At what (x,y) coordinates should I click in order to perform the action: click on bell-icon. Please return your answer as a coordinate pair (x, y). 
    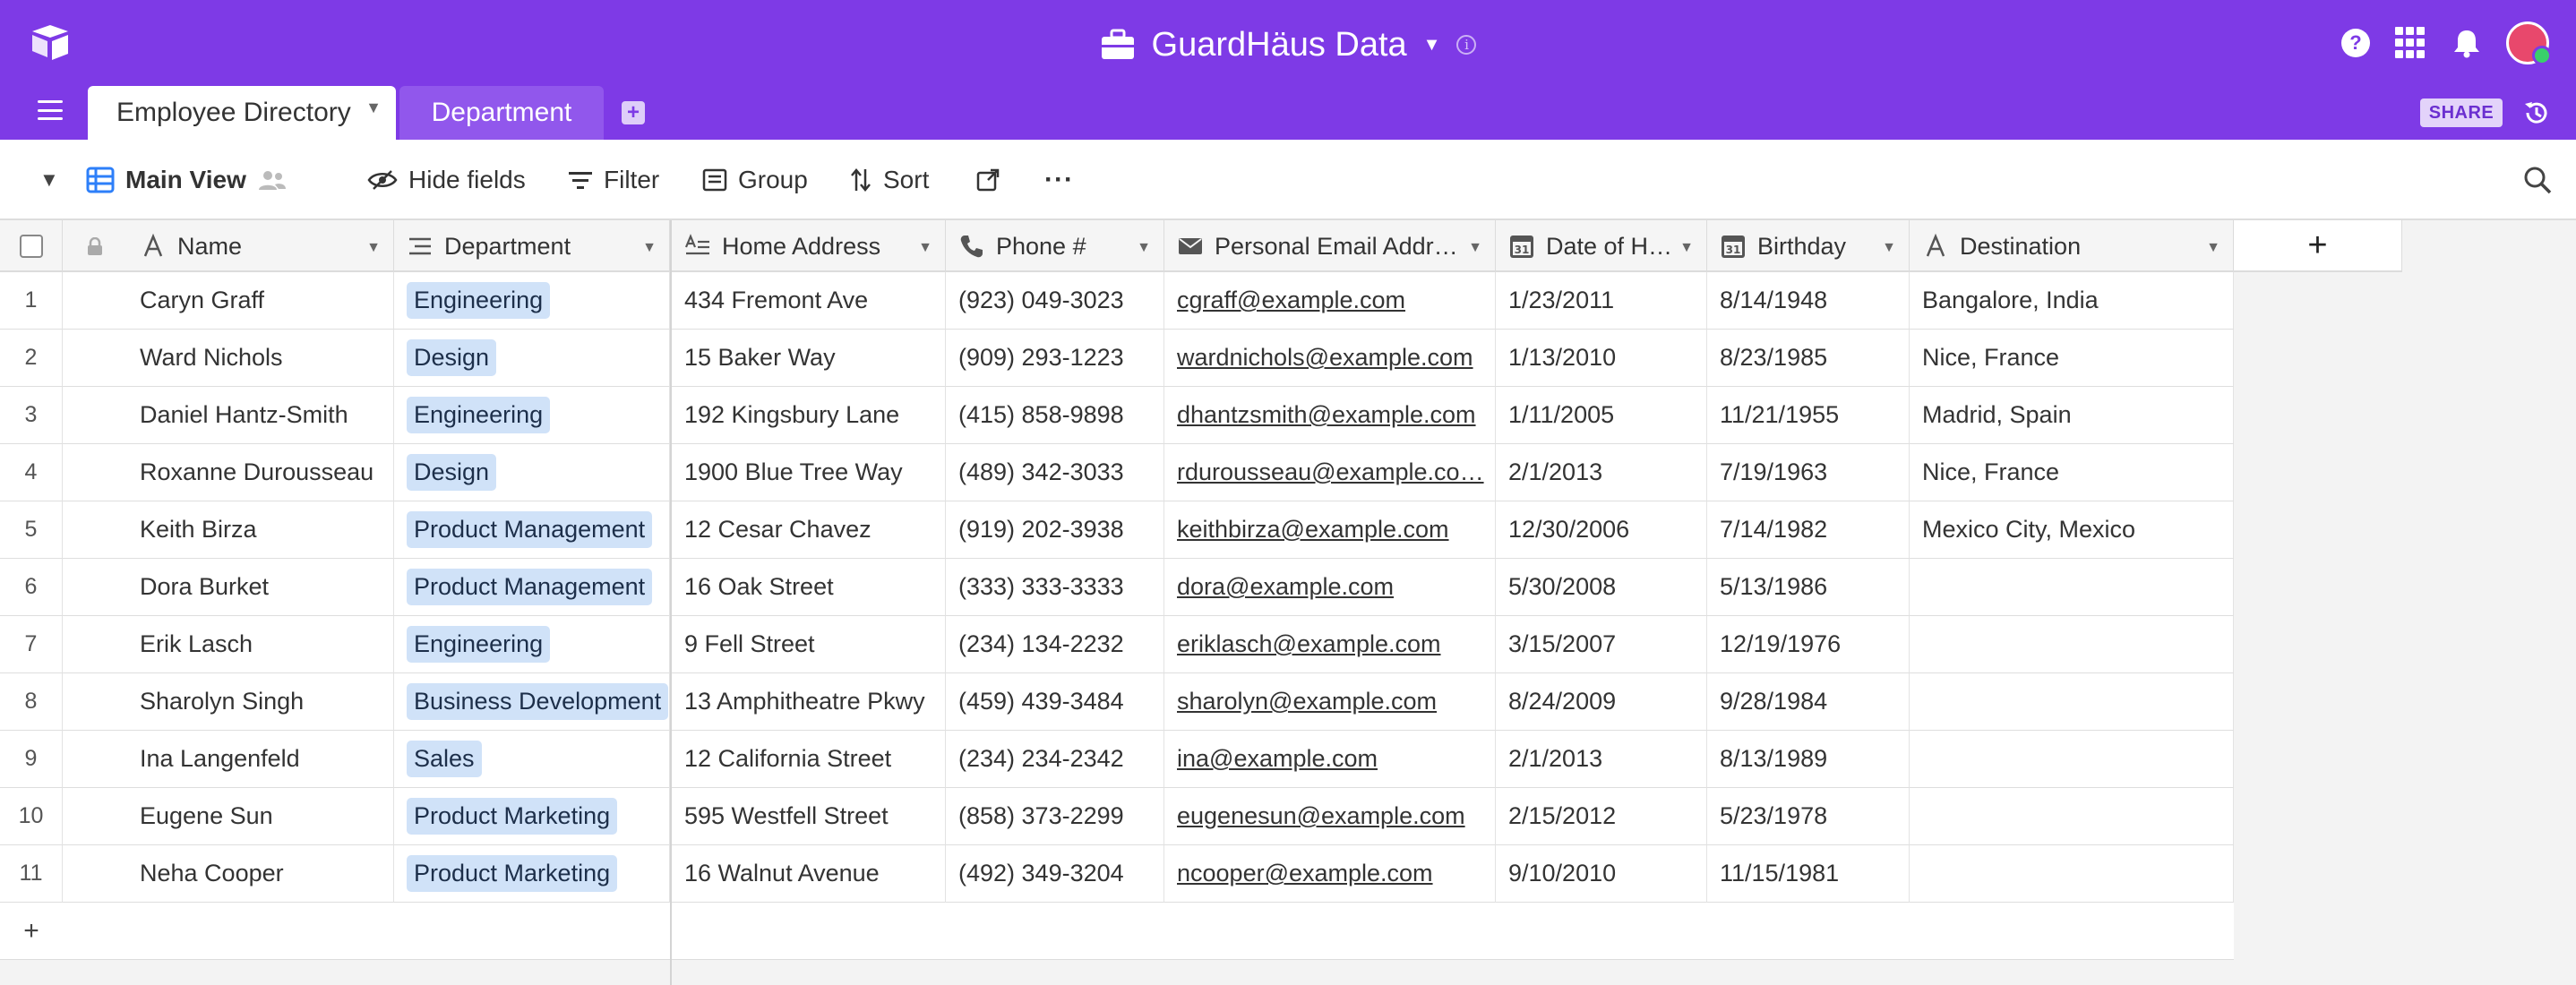
    Looking at the image, I should click on (2466, 43).